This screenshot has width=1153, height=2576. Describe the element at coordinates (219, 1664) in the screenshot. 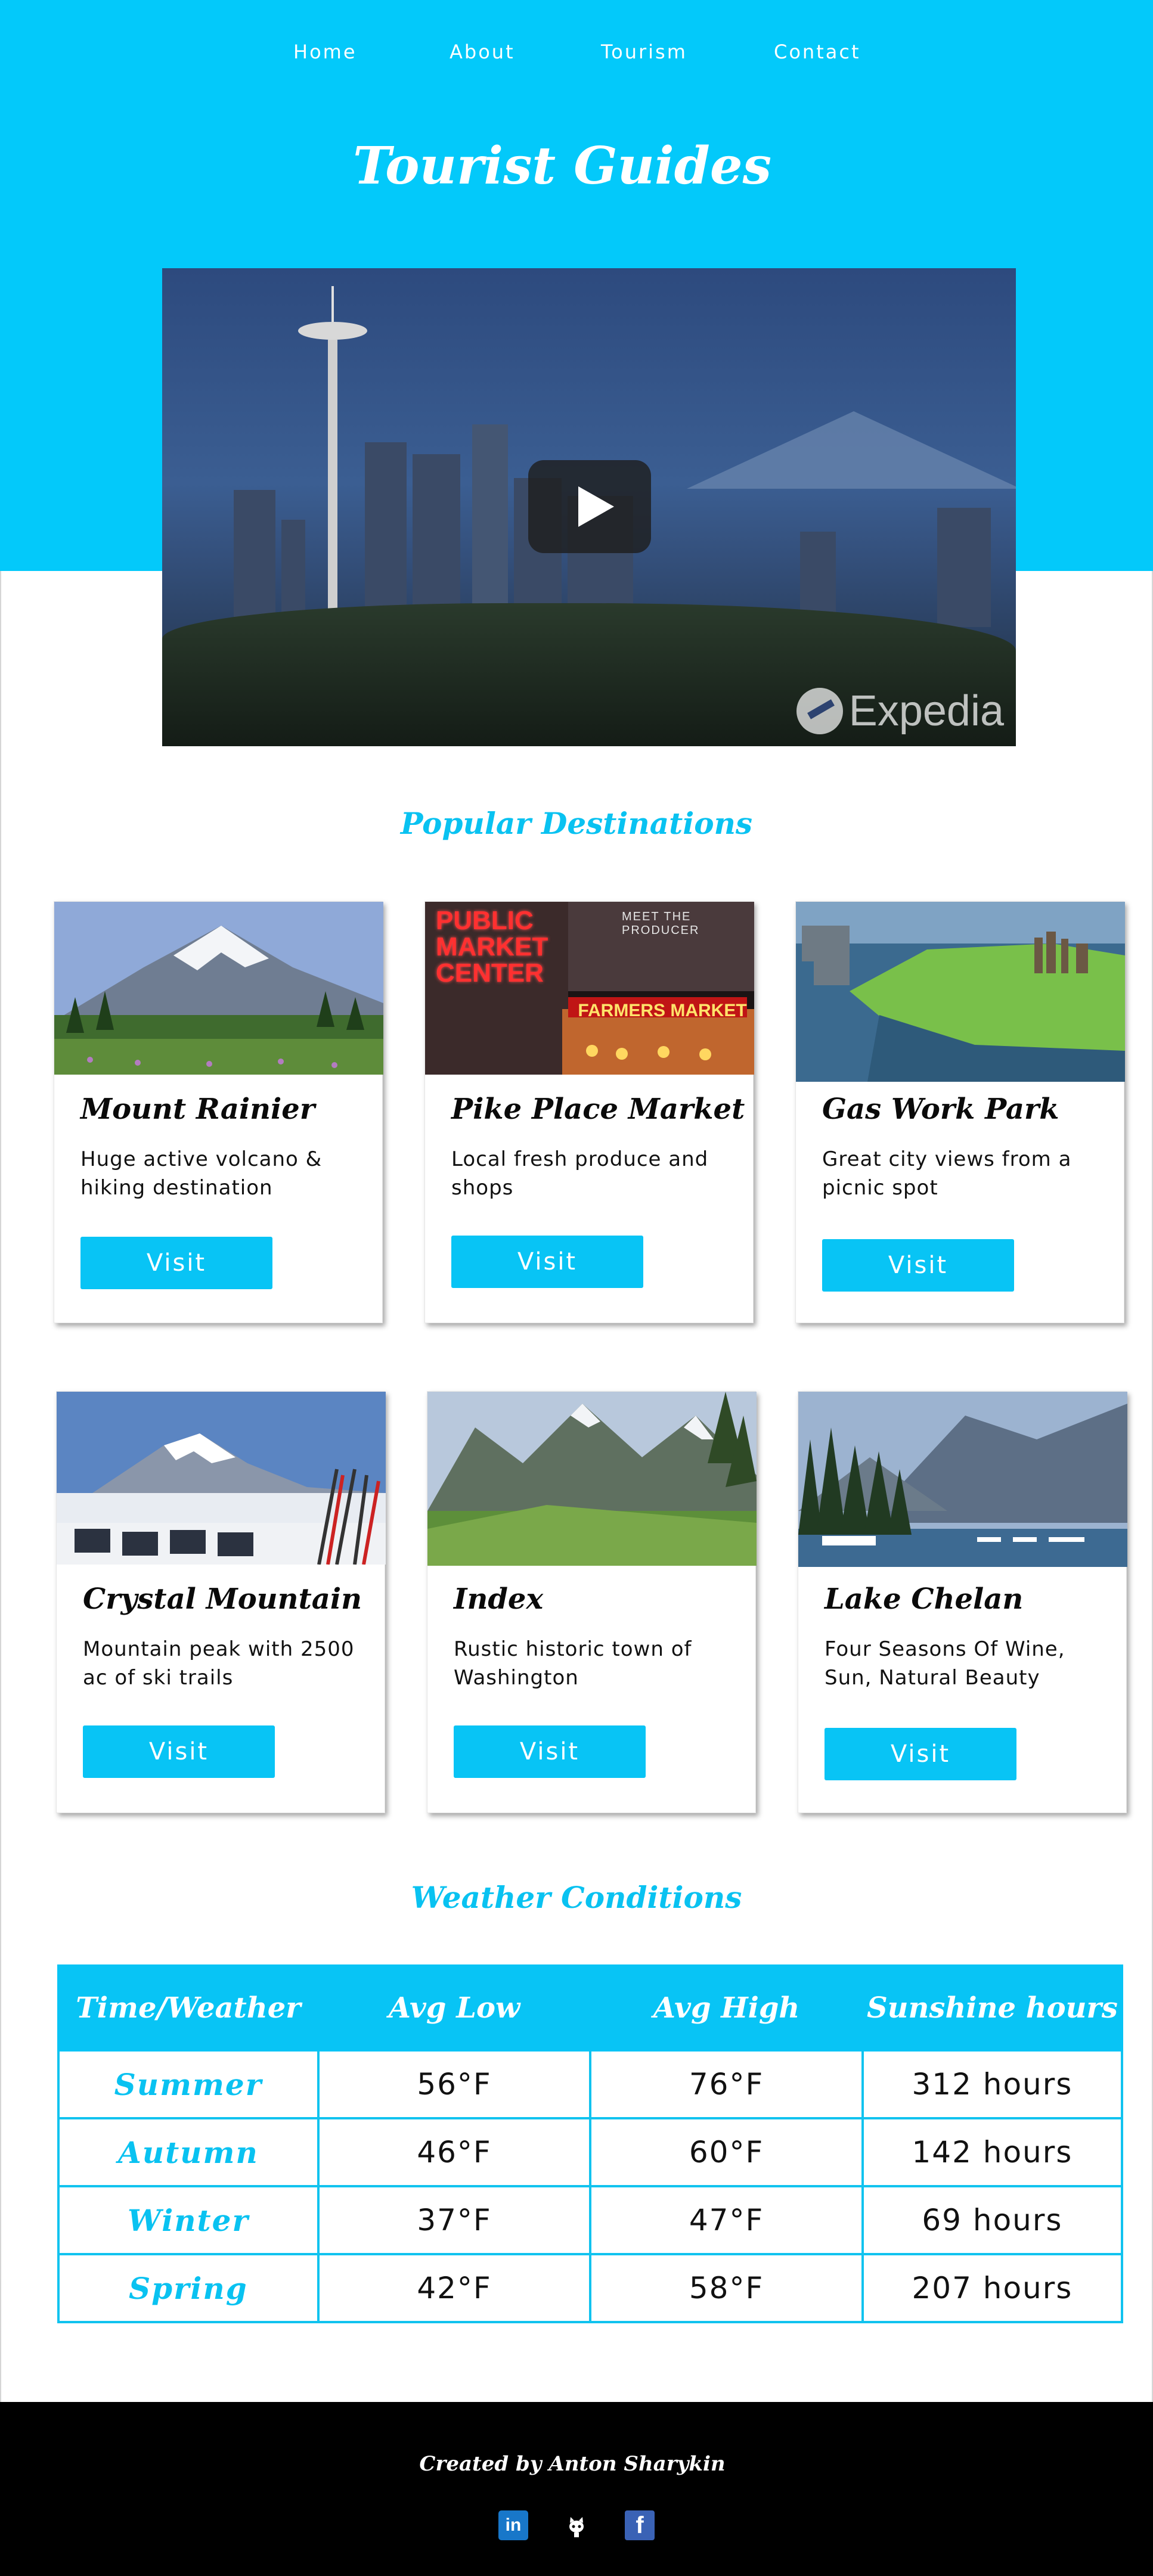

I see `card-description: Mountain peak with 2500 ac of ski trails` at that location.